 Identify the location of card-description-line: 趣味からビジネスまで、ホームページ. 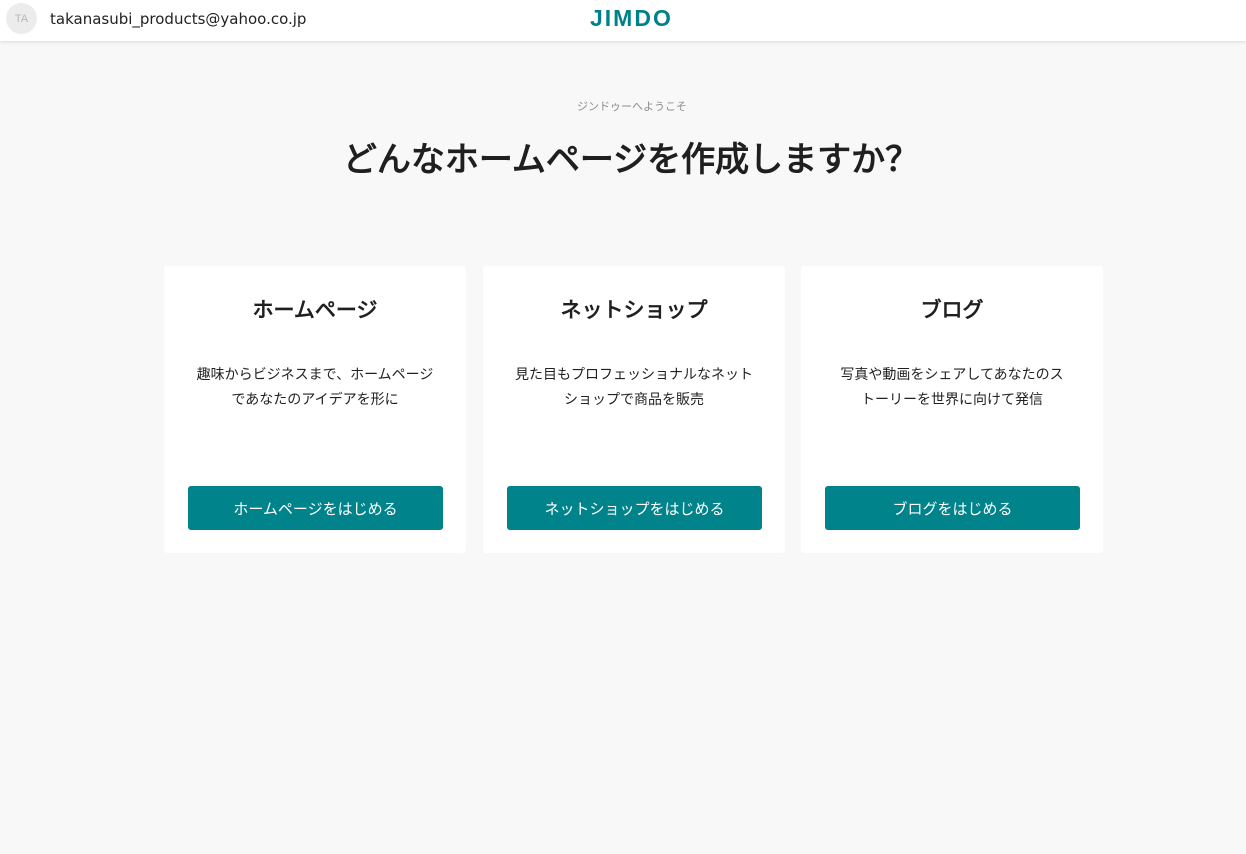
(315, 375).